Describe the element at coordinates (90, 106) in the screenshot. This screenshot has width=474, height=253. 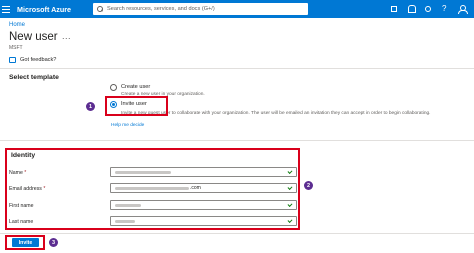
I see `step-marker-1: 1` at that location.